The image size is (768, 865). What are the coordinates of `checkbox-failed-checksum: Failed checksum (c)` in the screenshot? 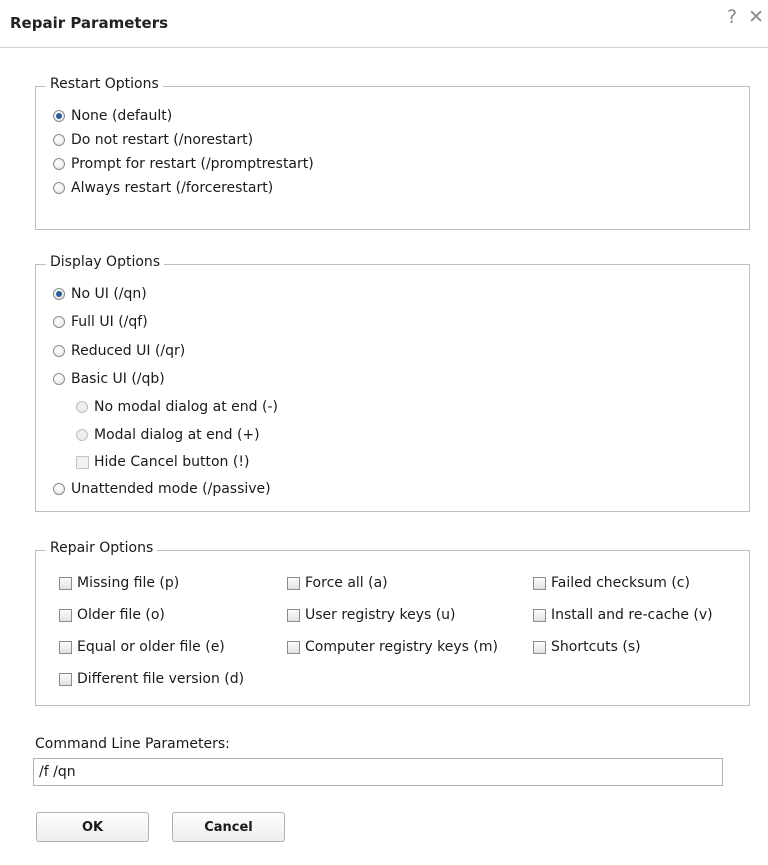 It's located at (611, 583).